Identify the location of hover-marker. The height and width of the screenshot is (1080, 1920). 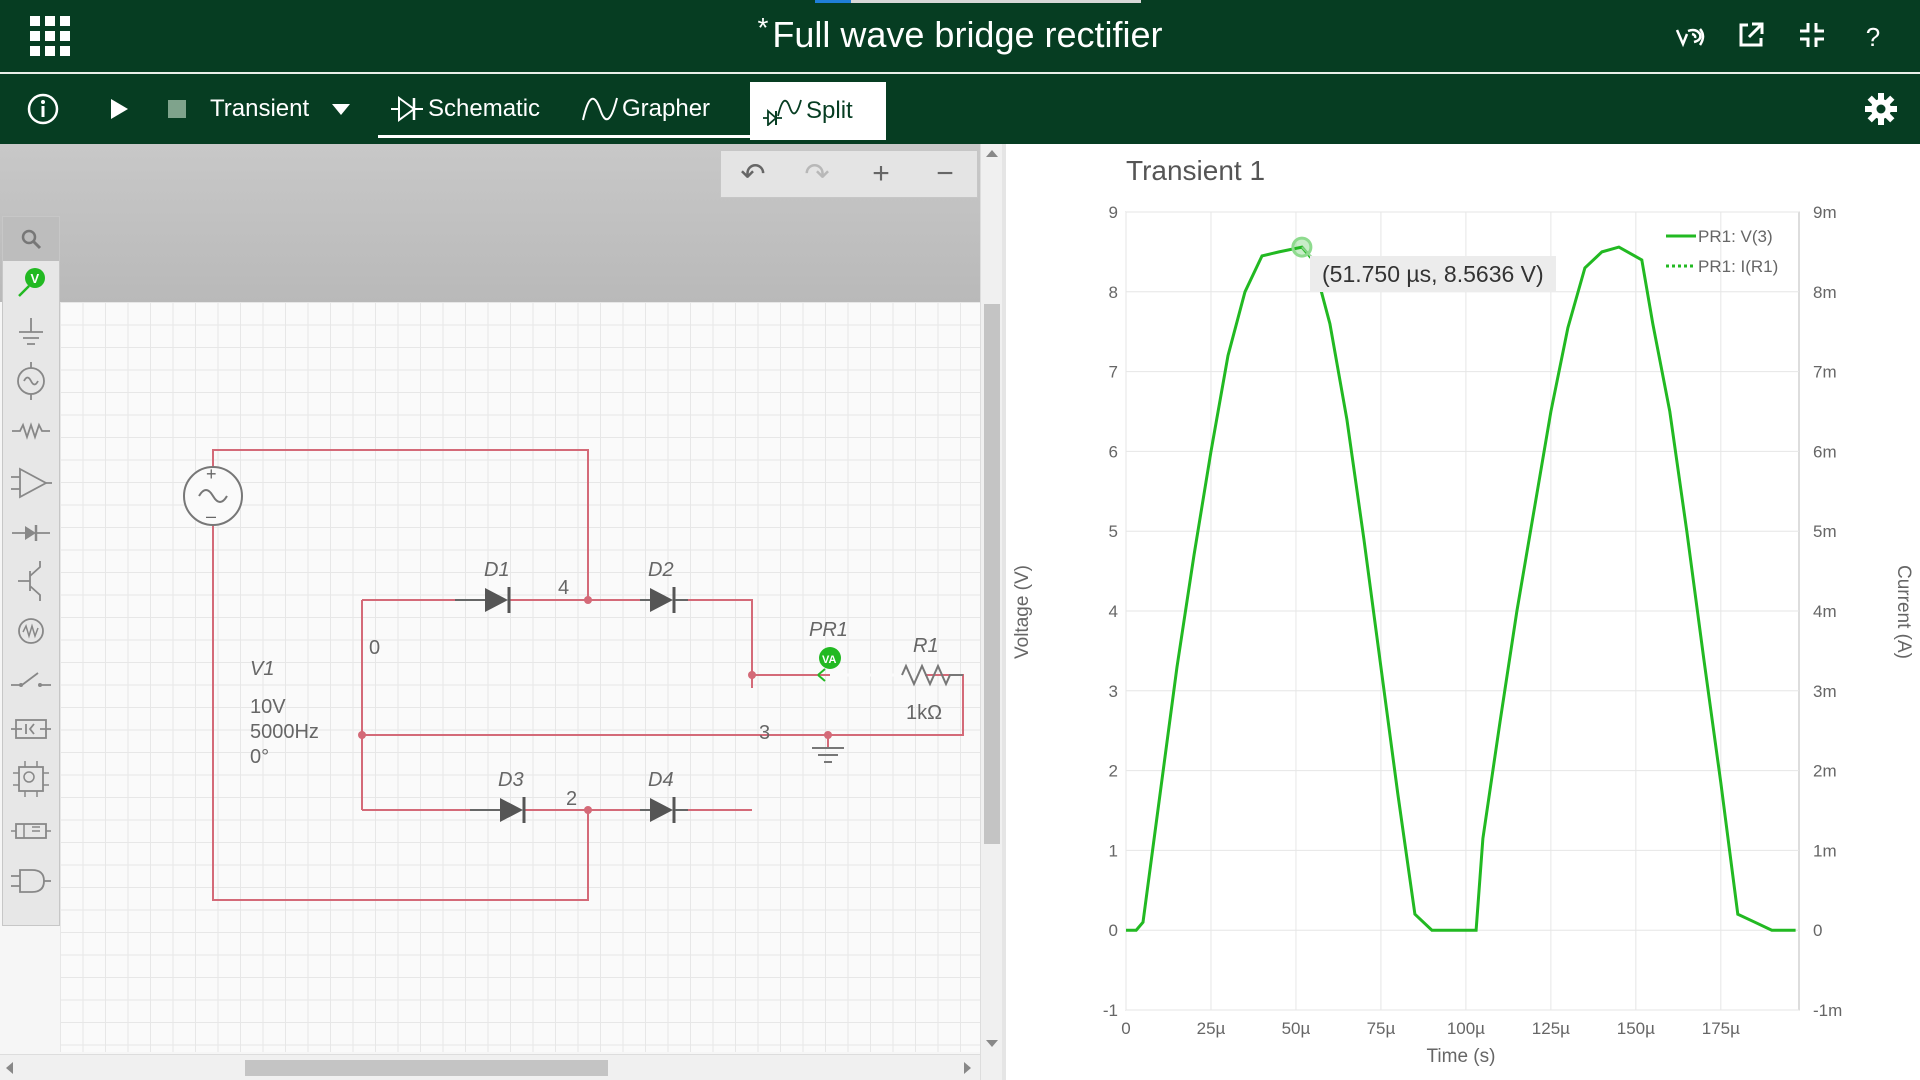
(1302, 247).